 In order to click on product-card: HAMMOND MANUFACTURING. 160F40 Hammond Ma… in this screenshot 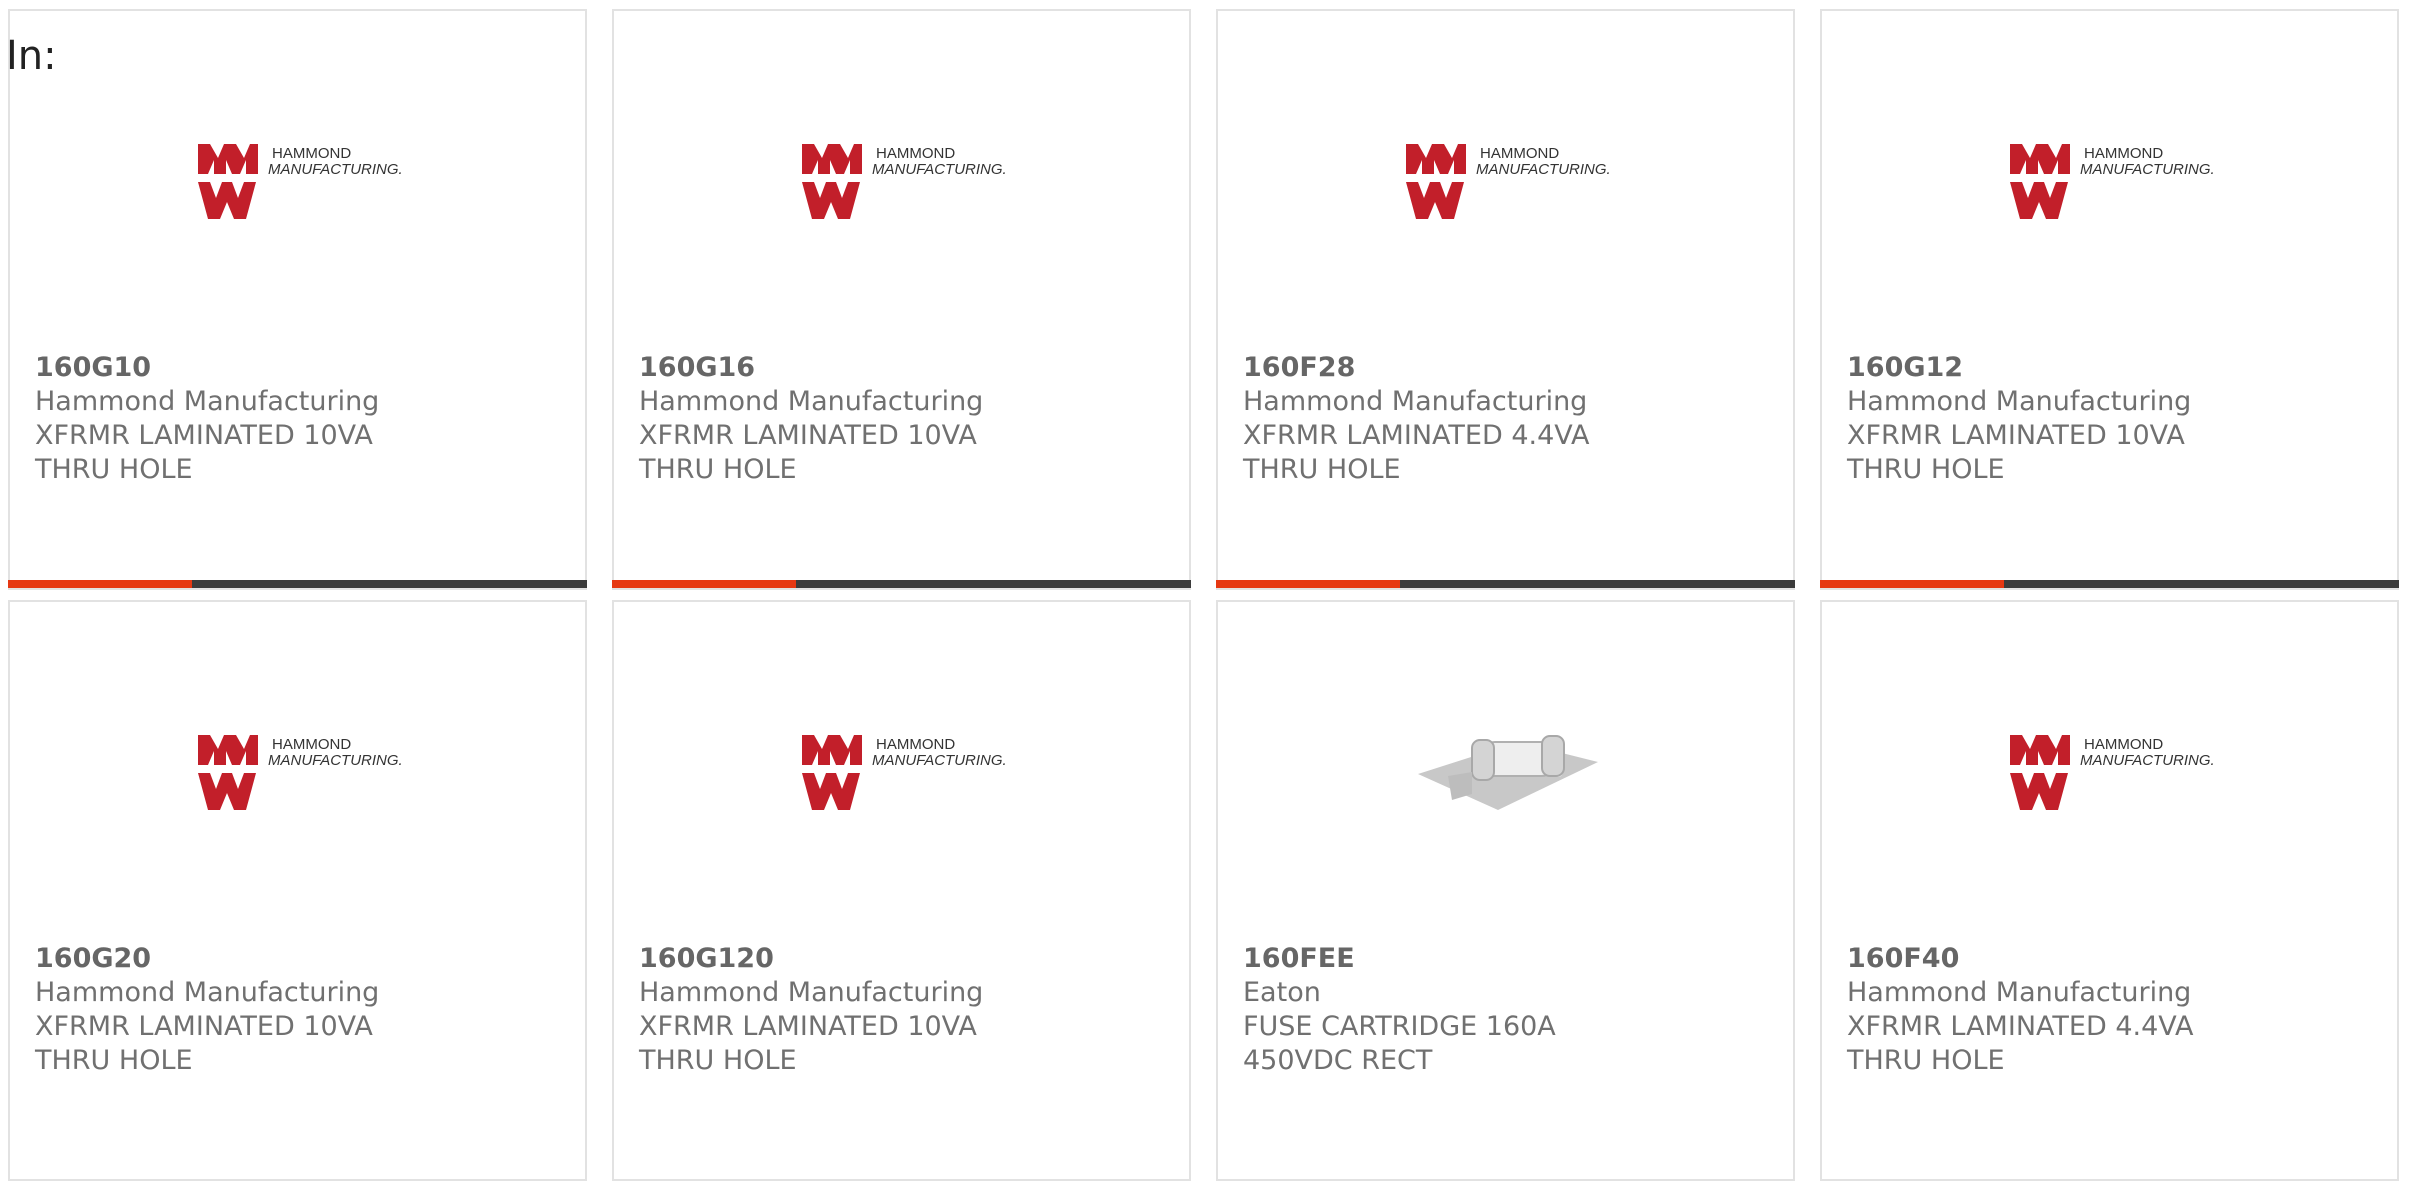, I will do `click(2109, 890)`.